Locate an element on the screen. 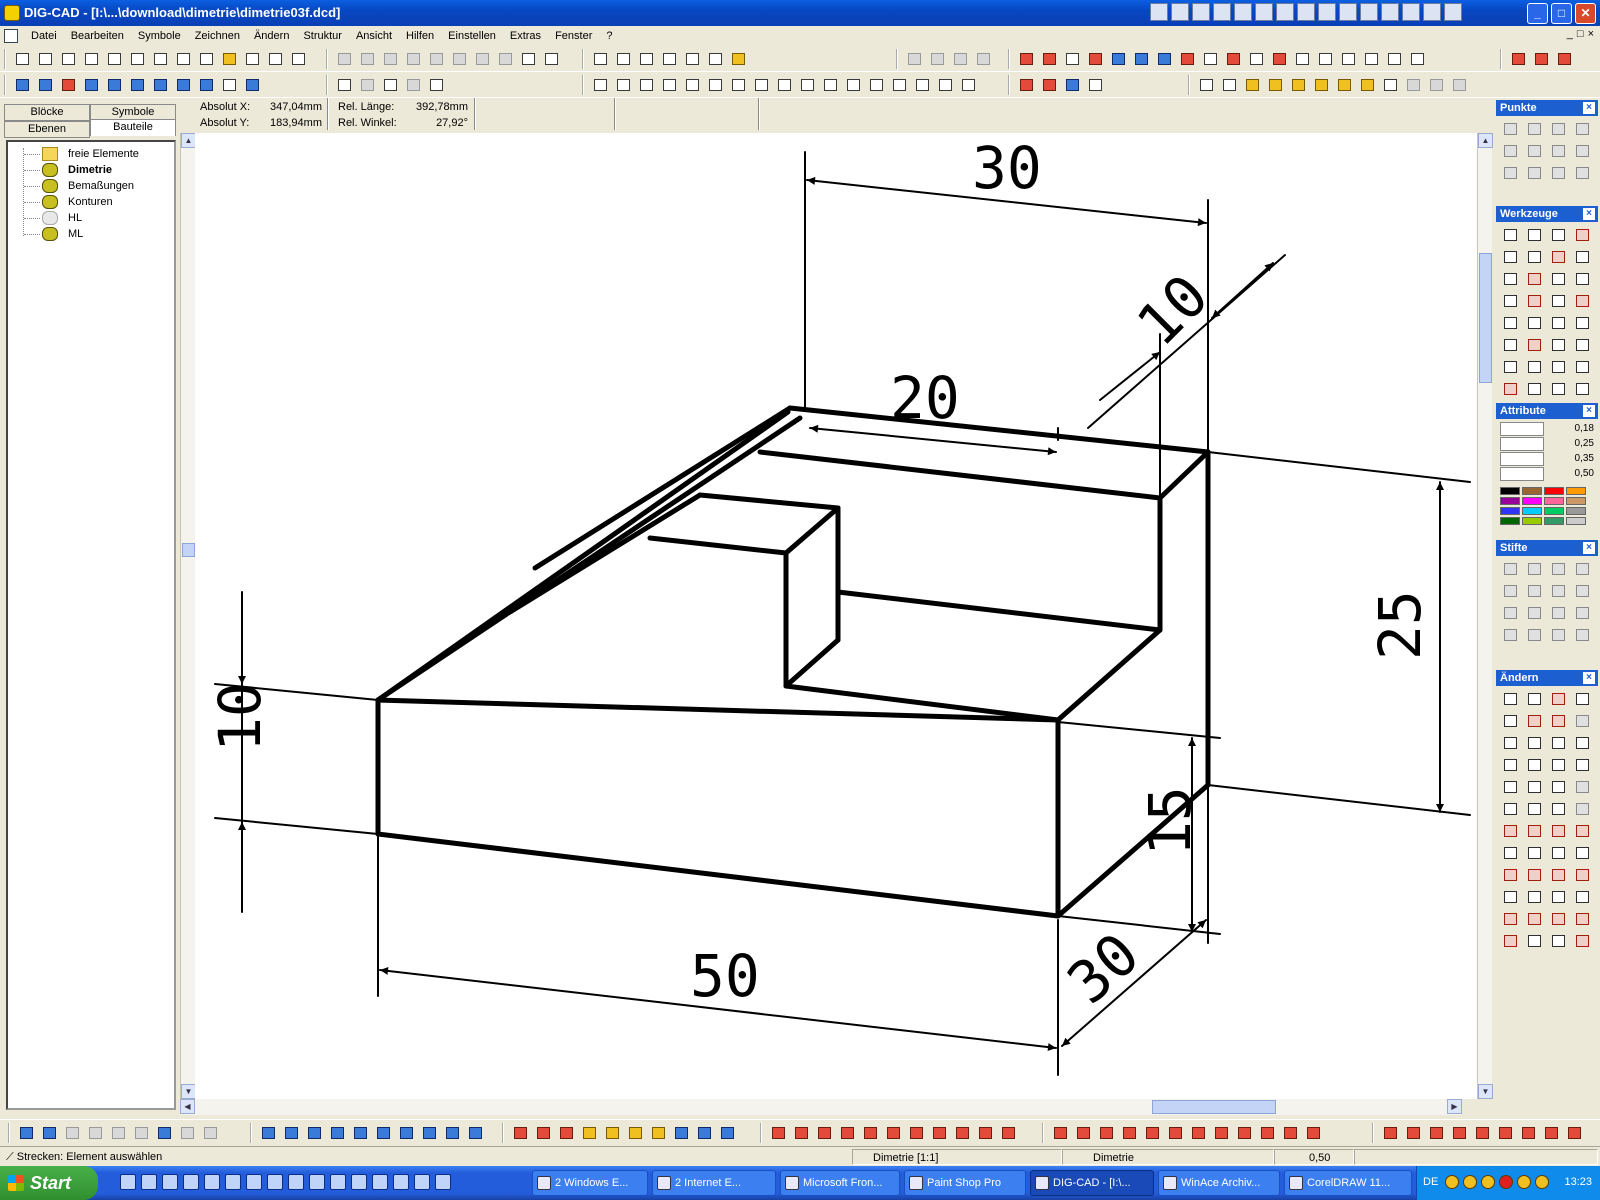 The height and width of the screenshot is (1200, 1600). scroll-up-icon: ▲ is located at coordinates (188, 140).